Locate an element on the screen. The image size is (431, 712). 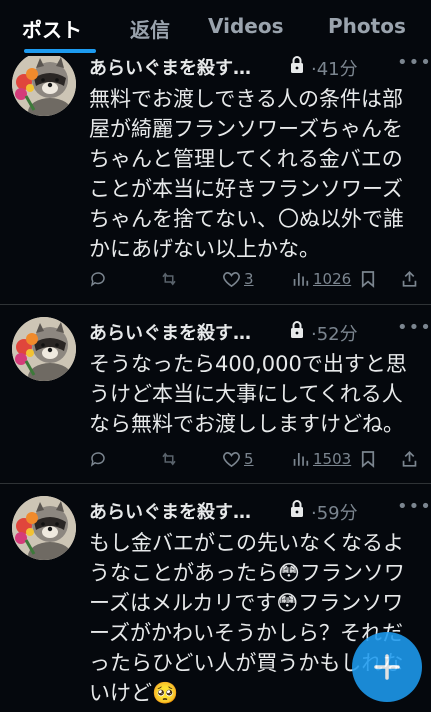
post-header: あらいぐまを殺す… ·52分 ••• is located at coordinates (260, 331).